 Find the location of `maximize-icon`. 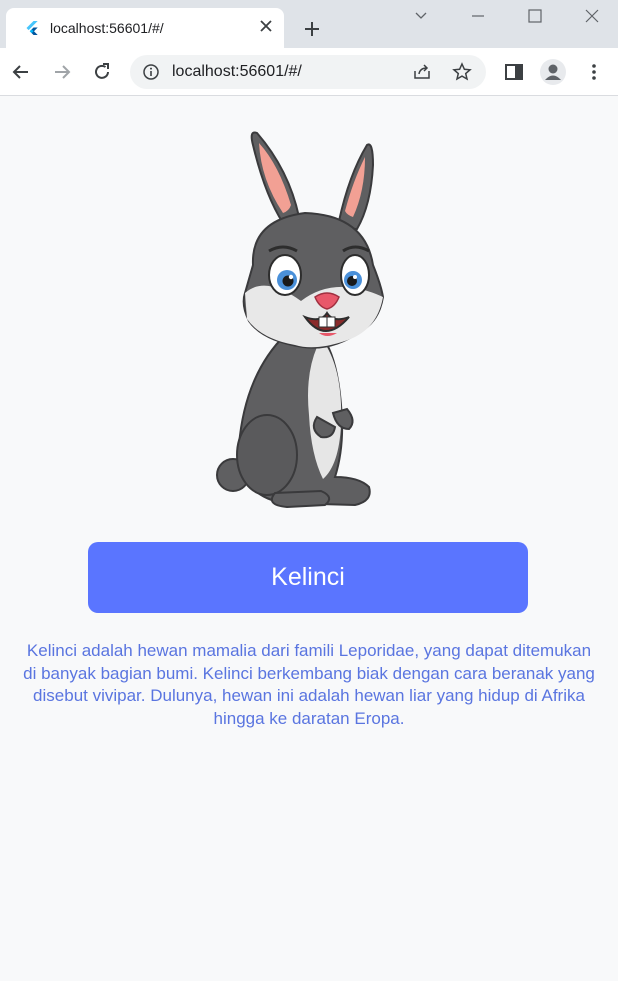

maximize-icon is located at coordinates (535, 16).